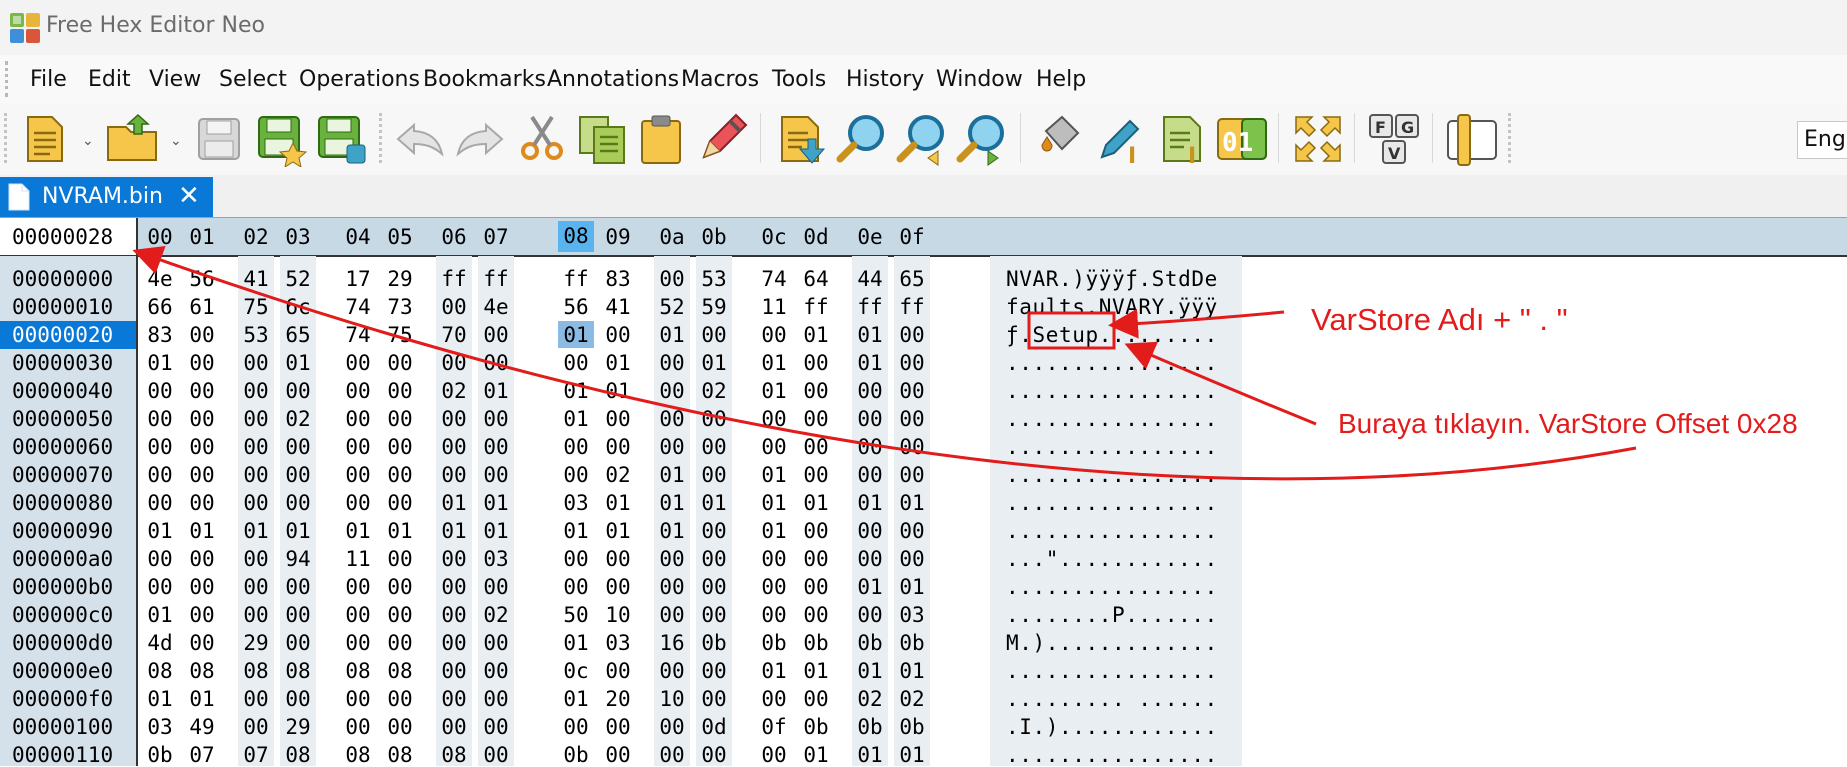 The height and width of the screenshot is (767, 1847). Describe the element at coordinates (358, 237) in the screenshot. I see `column-header-04: 04` at that location.